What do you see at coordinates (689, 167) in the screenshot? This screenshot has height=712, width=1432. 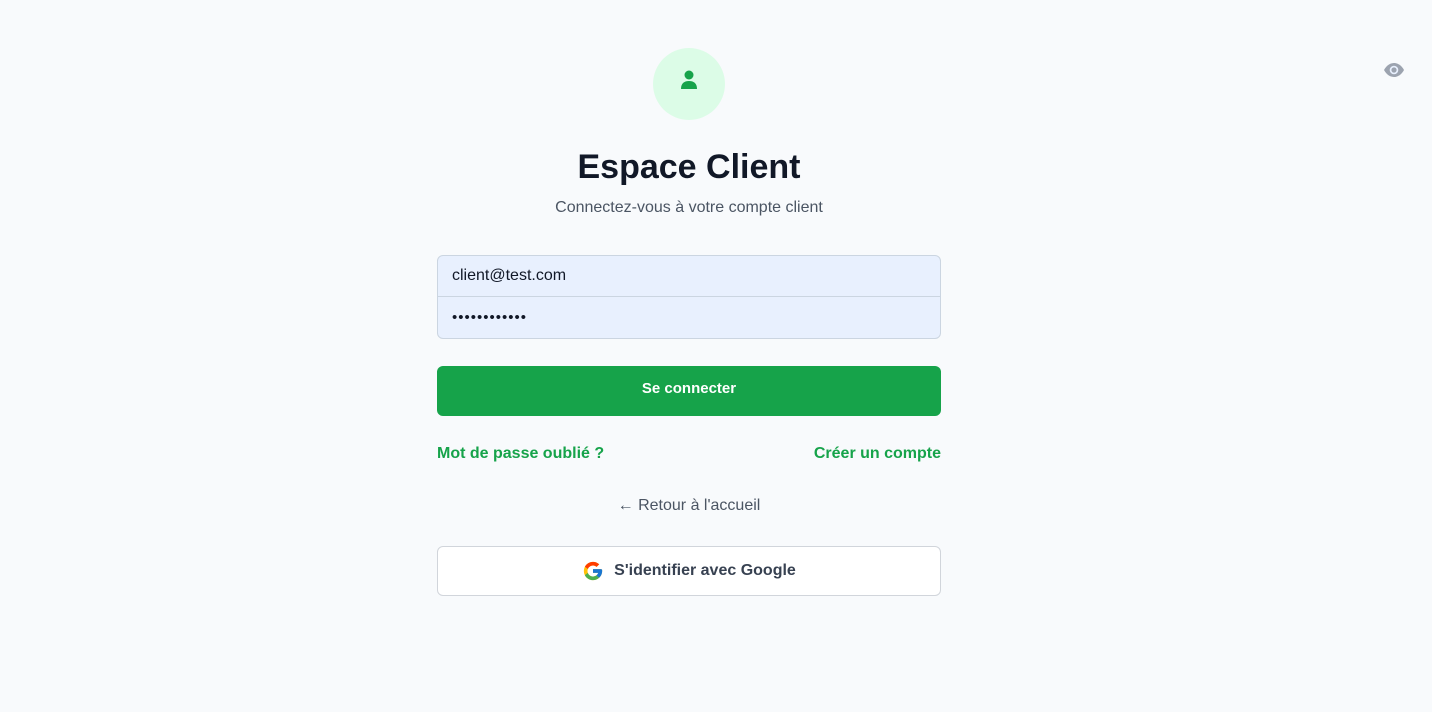 I see `page-title: Espace Client` at bounding box center [689, 167].